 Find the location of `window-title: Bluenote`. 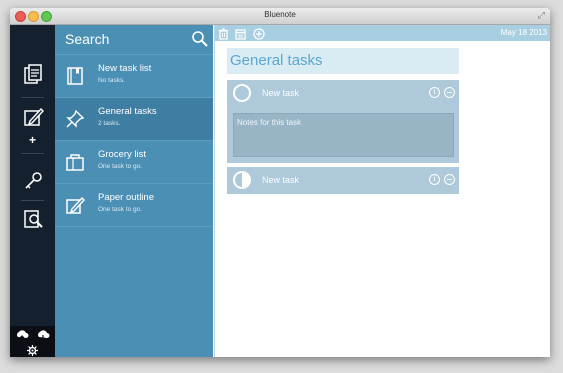

window-title: Bluenote is located at coordinates (280, 14).